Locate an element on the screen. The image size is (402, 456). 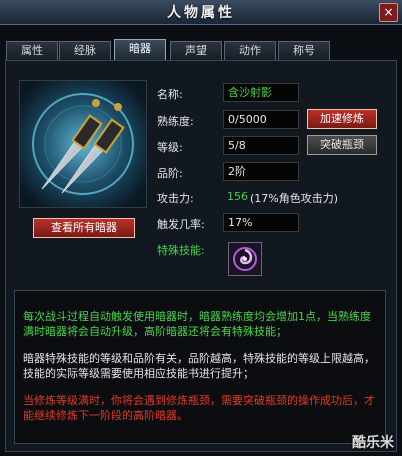
swirl-icon is located at coordinates (245, 259).